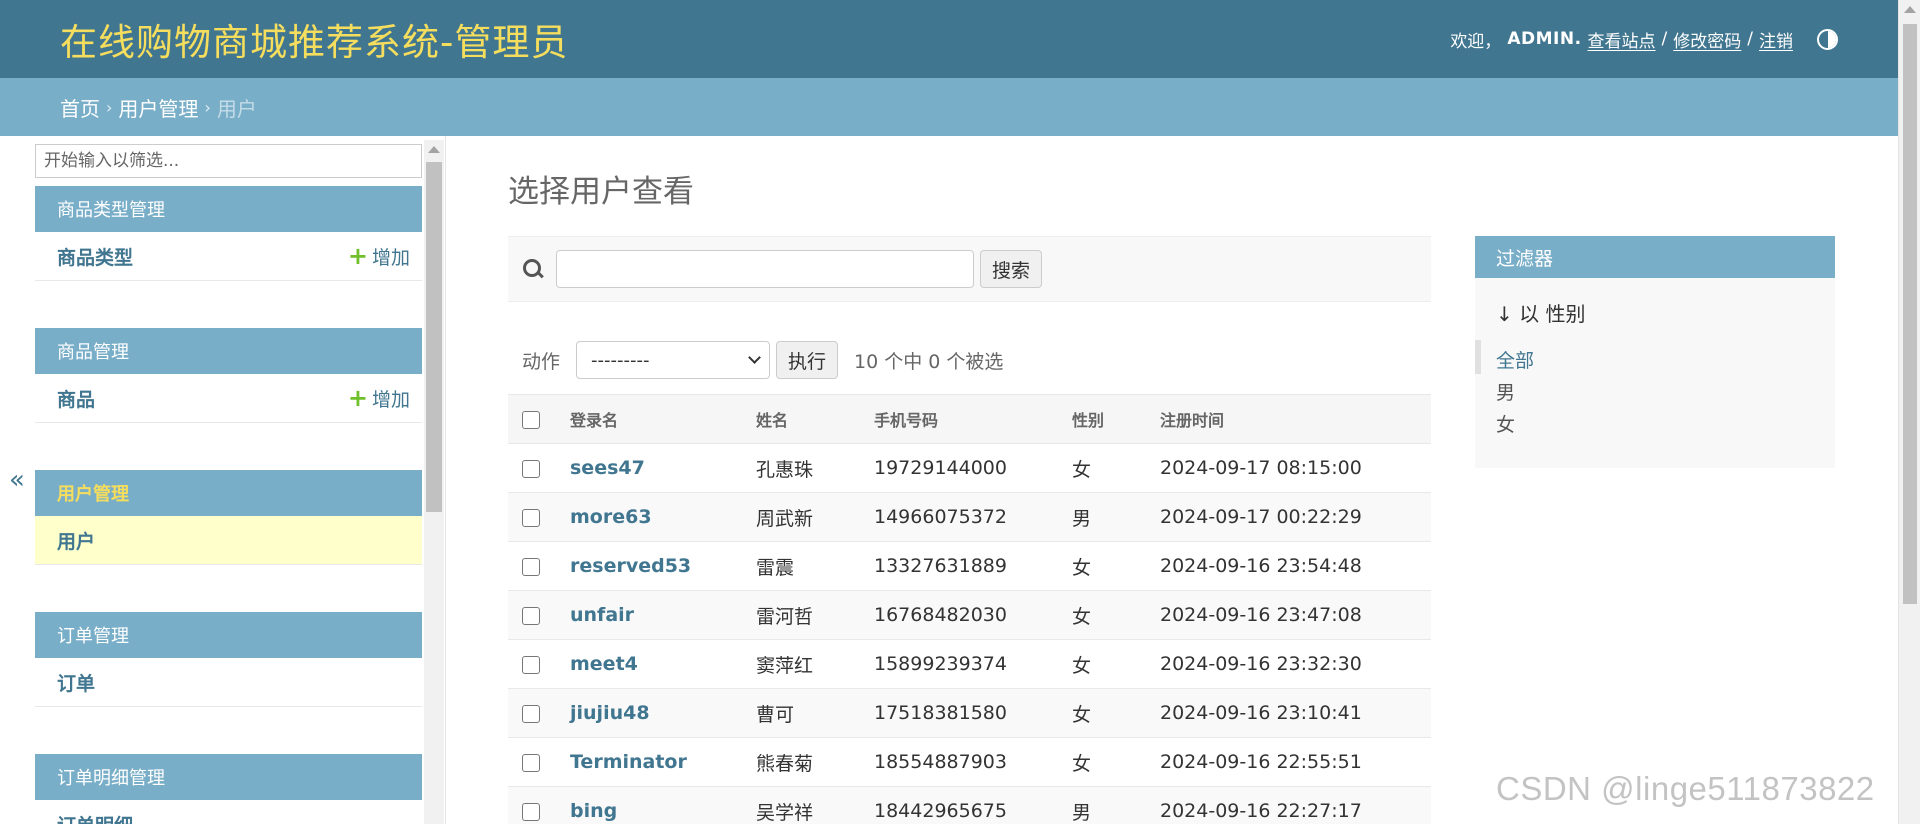  Describe the element at coordinates (663, 762) in the screenshot. I see `user-login-link: Terminator` at that location.